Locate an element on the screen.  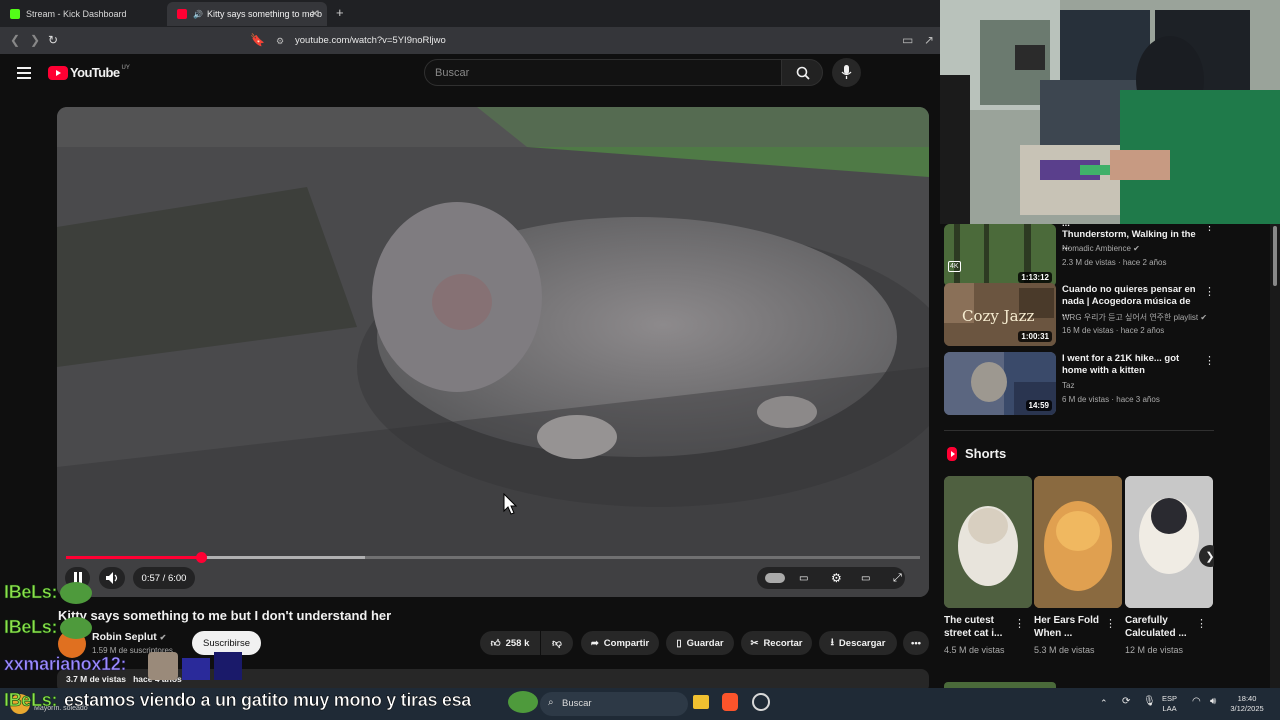
share-button: ➦ Compartir is located at coordinates (620, 643).